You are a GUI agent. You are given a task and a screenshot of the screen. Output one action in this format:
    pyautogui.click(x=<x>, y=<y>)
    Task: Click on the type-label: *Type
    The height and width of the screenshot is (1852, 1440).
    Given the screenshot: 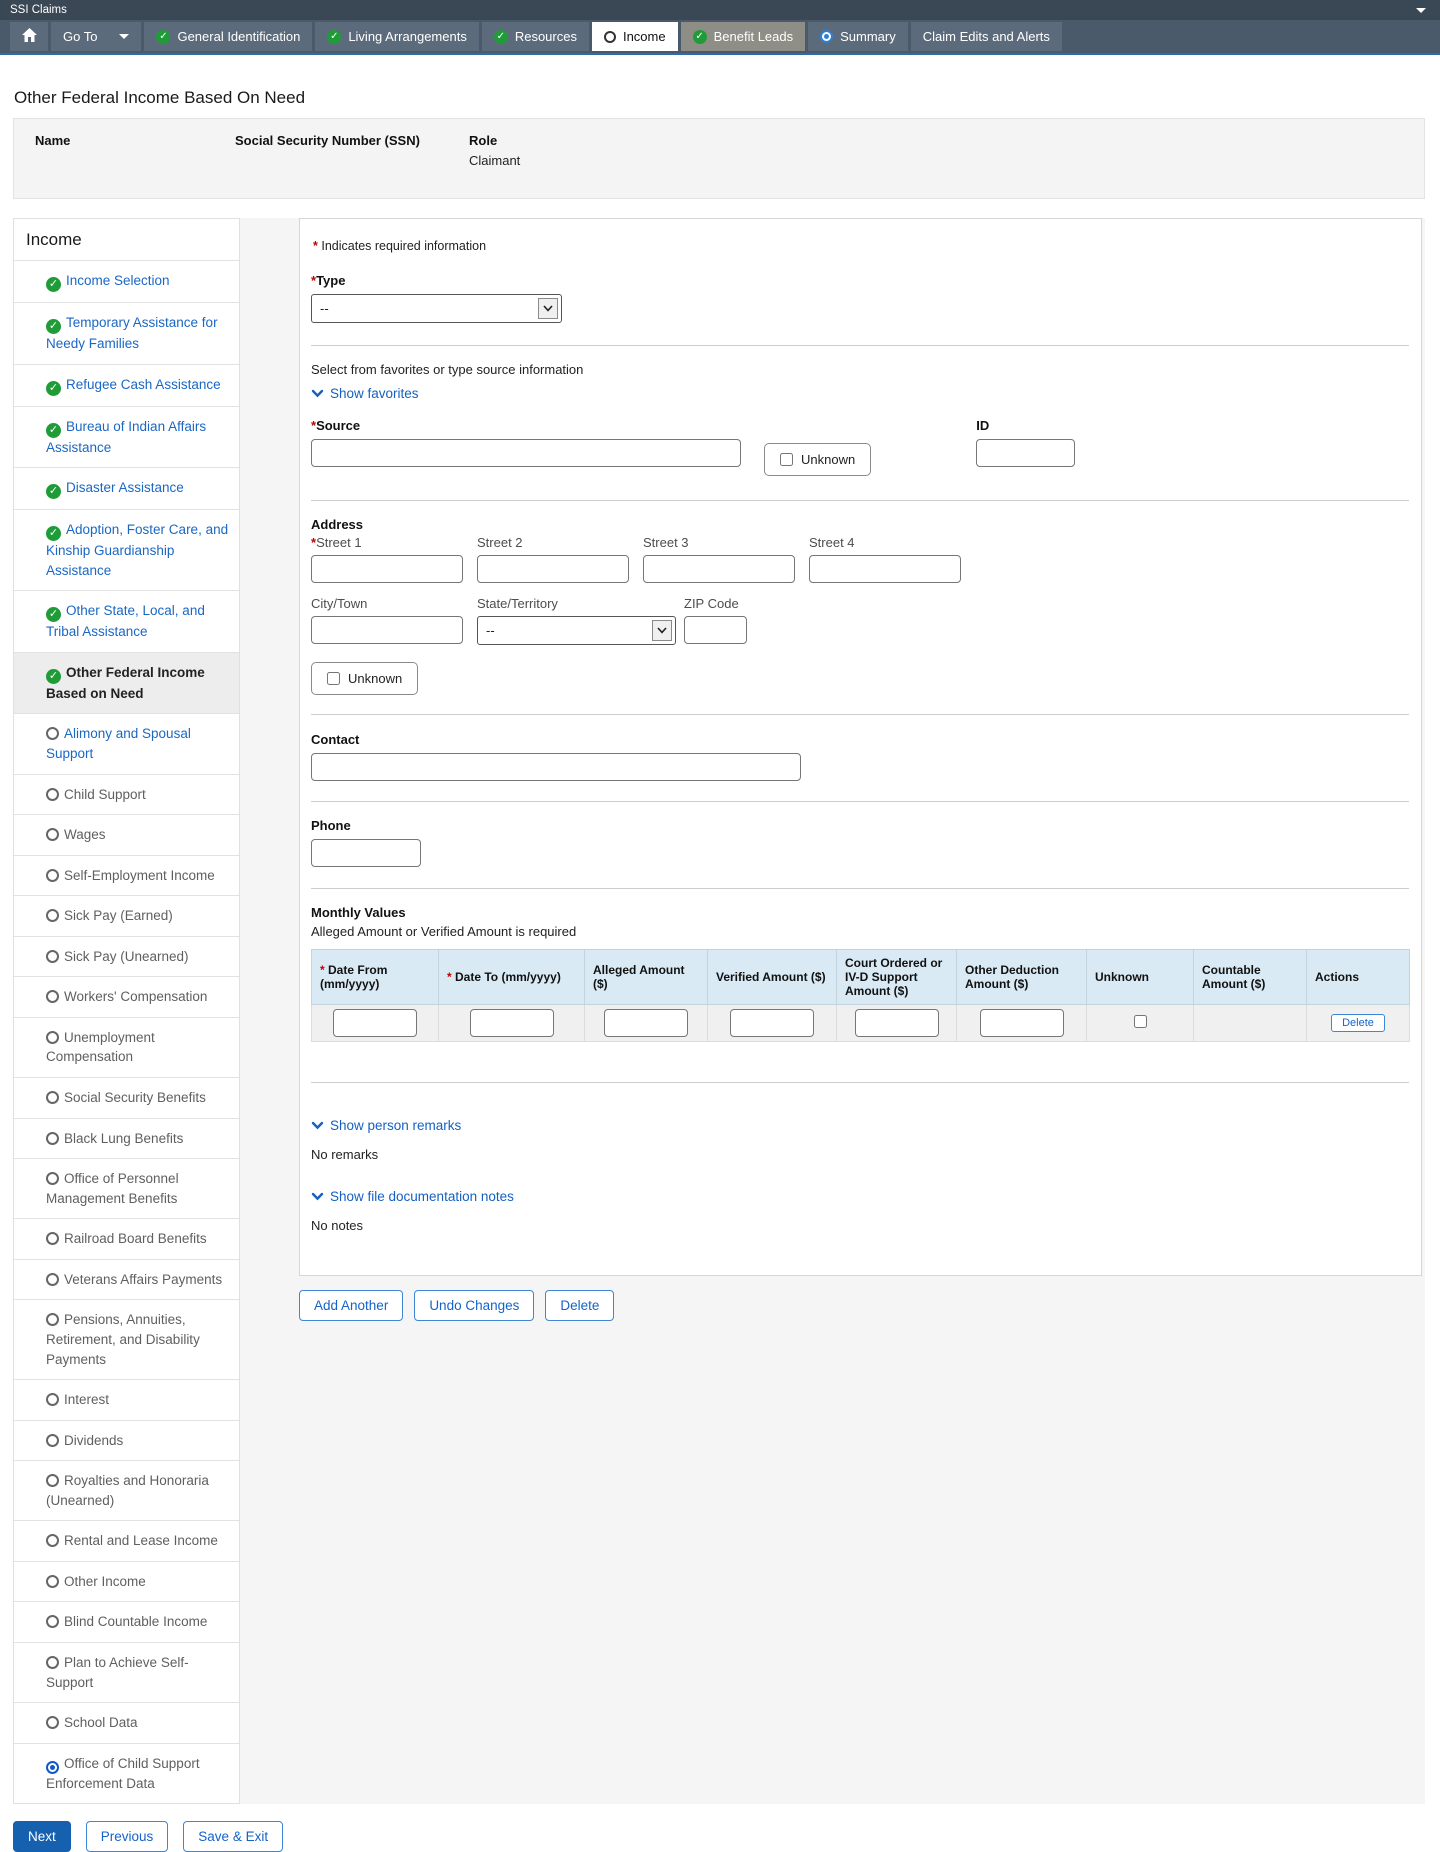 What is the action you would take?
    pyautogui.click(x=328, y=280)
    